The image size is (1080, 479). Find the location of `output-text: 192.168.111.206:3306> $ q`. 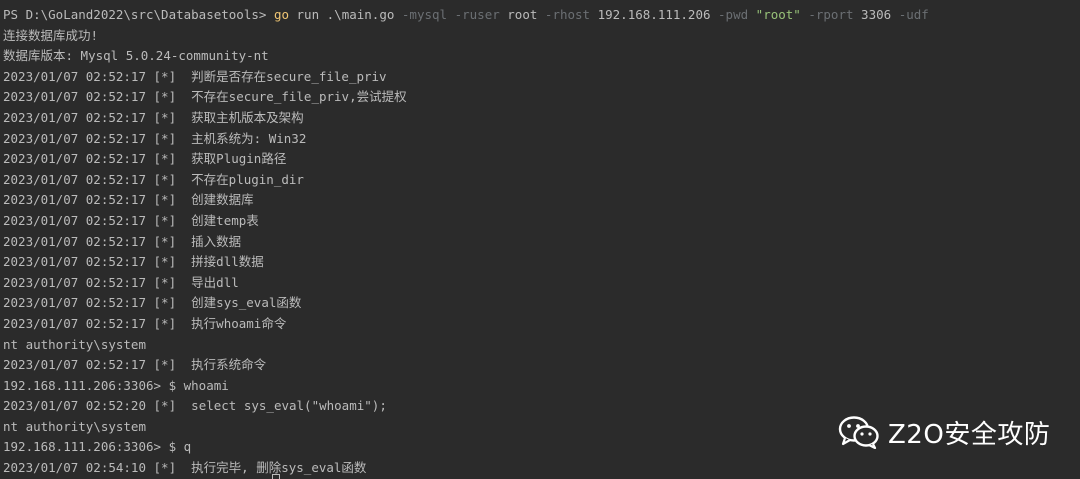

output-text: 192.168.111.206:3306> $ q is located at coordinates (97, 447).